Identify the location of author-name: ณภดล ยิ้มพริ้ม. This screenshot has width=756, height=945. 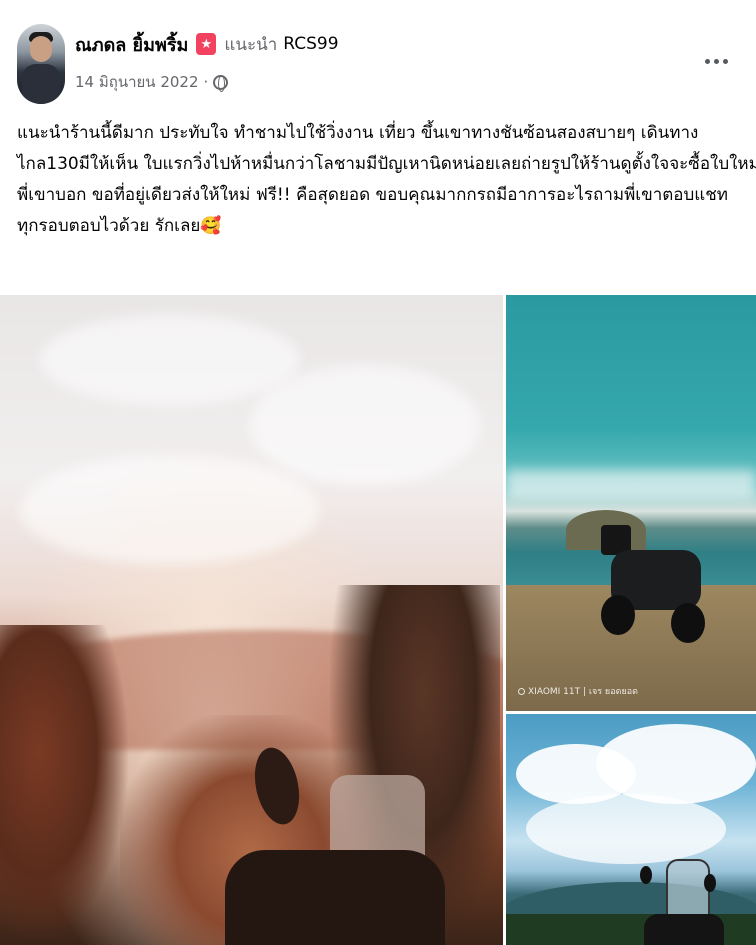
(131, 44).